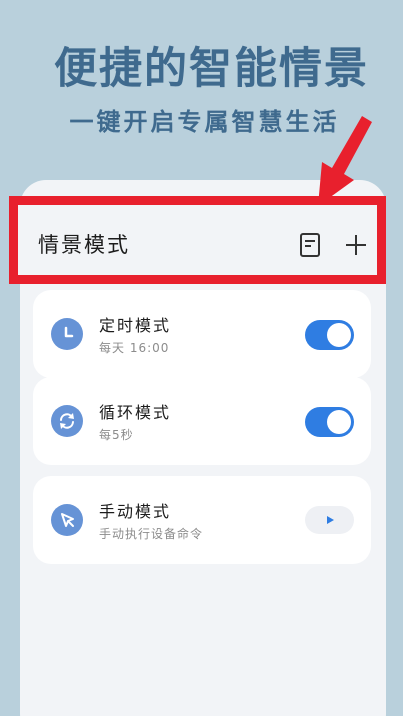 Image resolution: width=403 pixels, height=716 pixels. I want to click on mode-name: 循环模式, so click(135, 412).